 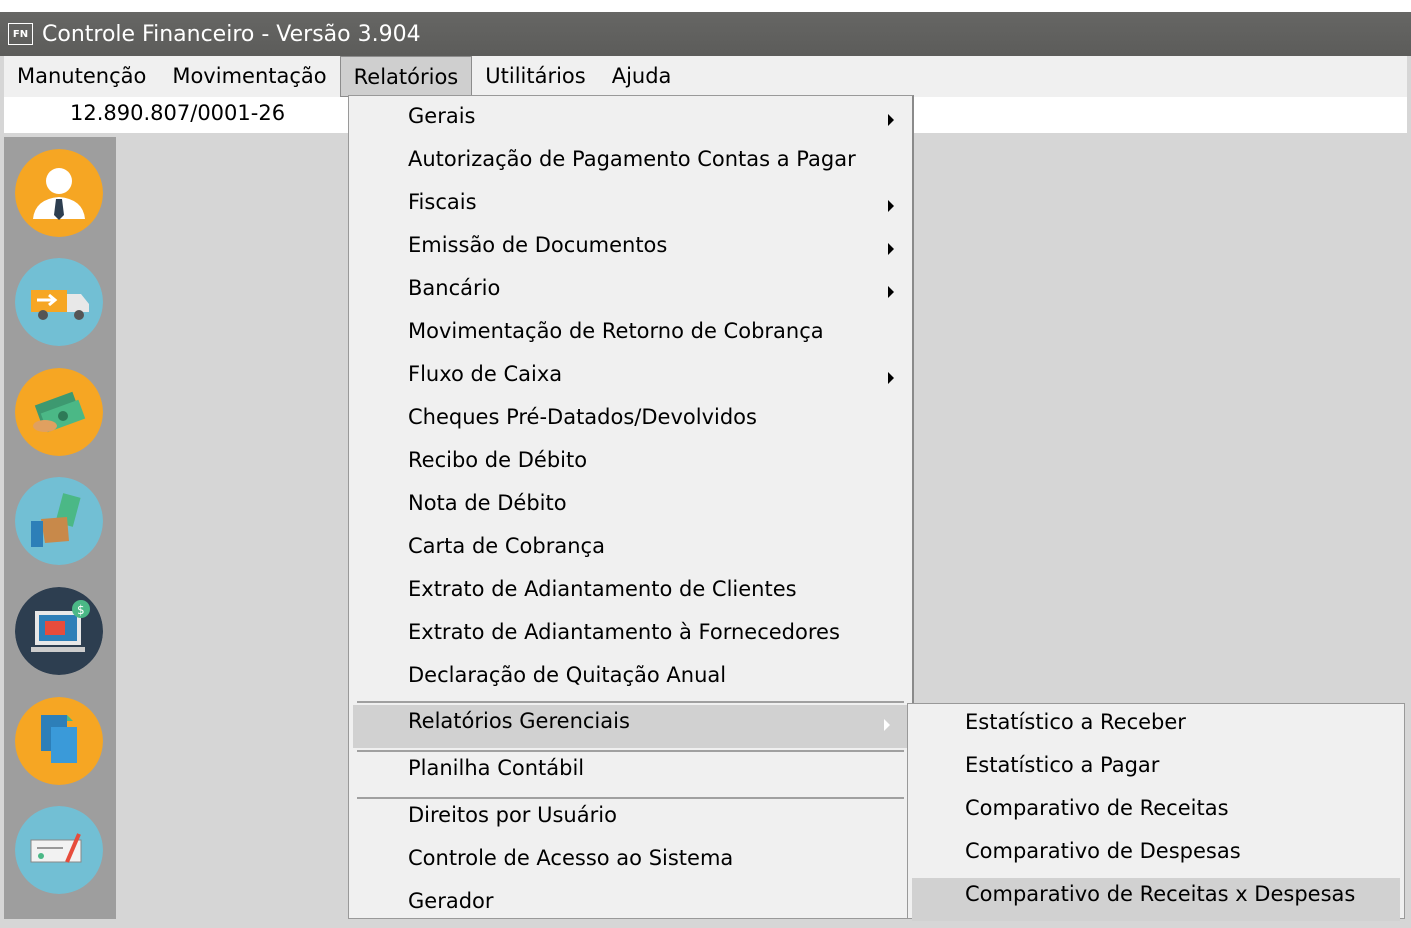 I want to click on submenu-item-comparativo-receitas-despesas: Comparativo de Receitas x Despesas, so click(x=1156, y=899).